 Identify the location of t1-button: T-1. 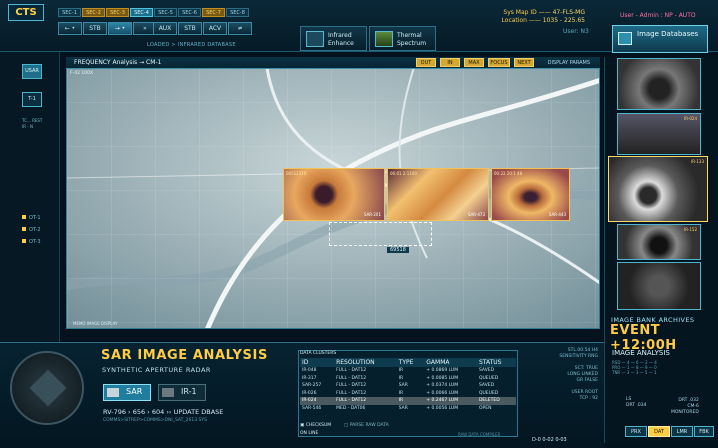
(32, 99).